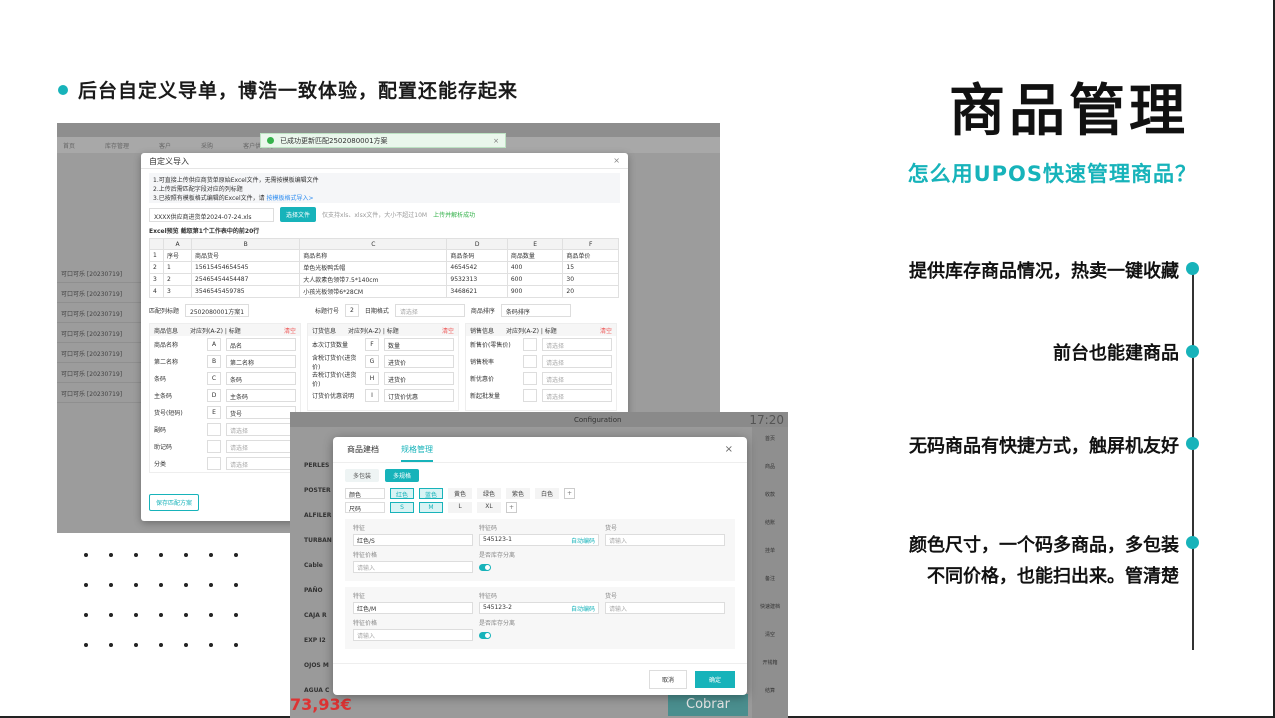 The height and width of the screenshot is (718, 1275). I want to click on save-scheme-button: 保存匹配方案, so click(174, 502).